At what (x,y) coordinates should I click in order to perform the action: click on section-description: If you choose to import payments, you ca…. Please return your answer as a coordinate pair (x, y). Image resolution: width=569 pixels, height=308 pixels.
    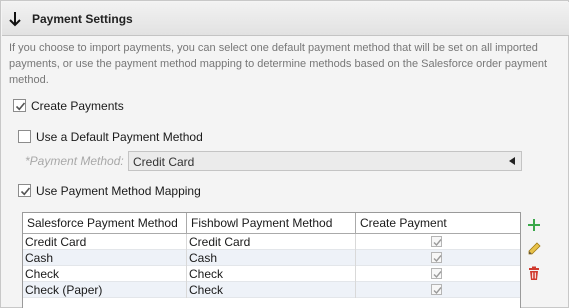
    Looking at the image, I should click on (278, 64).